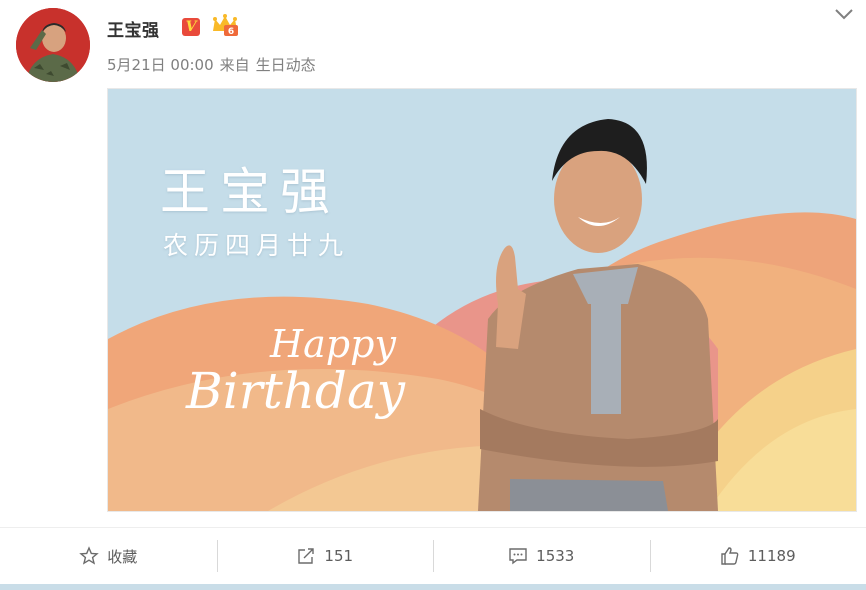 Image resolution: width=866 pixels, height=590 pixels. I want to click on author-name: 王宝强, so click(133, 28).